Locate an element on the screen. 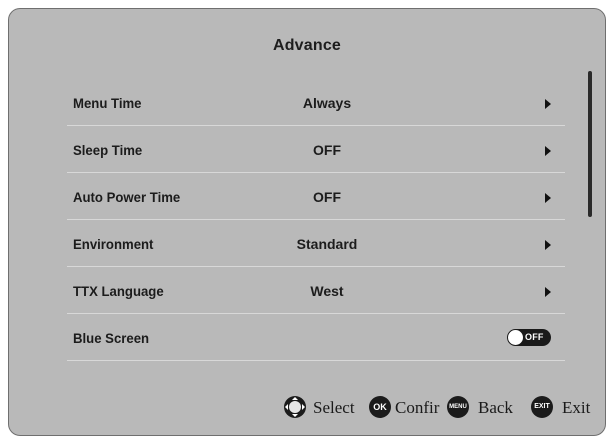  menu-item-sleep-time: Sleep Time OFF is located at coordinates (316, 149).